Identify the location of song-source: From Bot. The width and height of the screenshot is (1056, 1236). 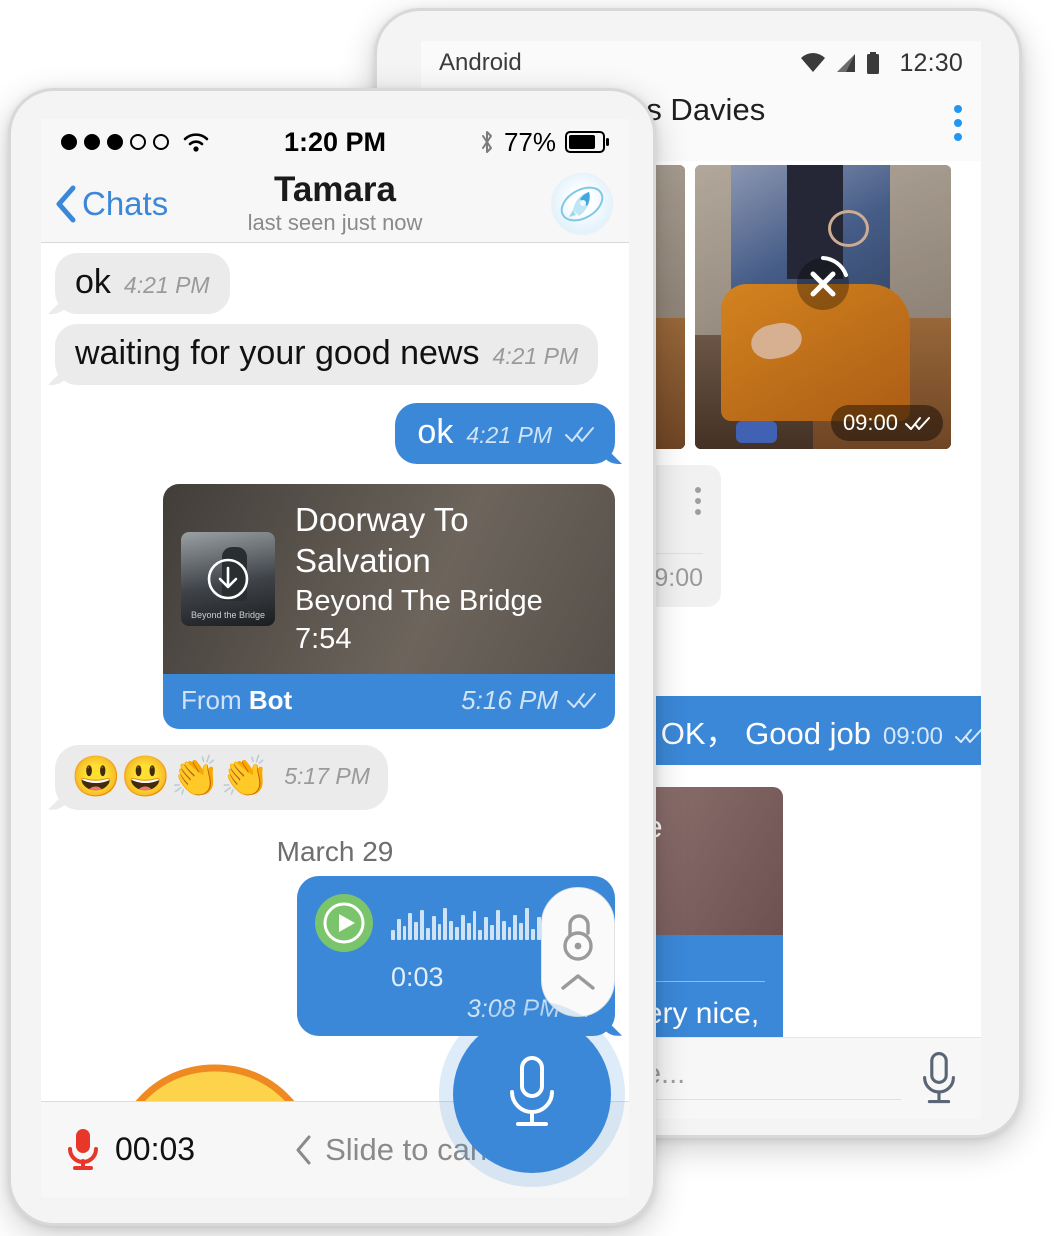
(236, 700).